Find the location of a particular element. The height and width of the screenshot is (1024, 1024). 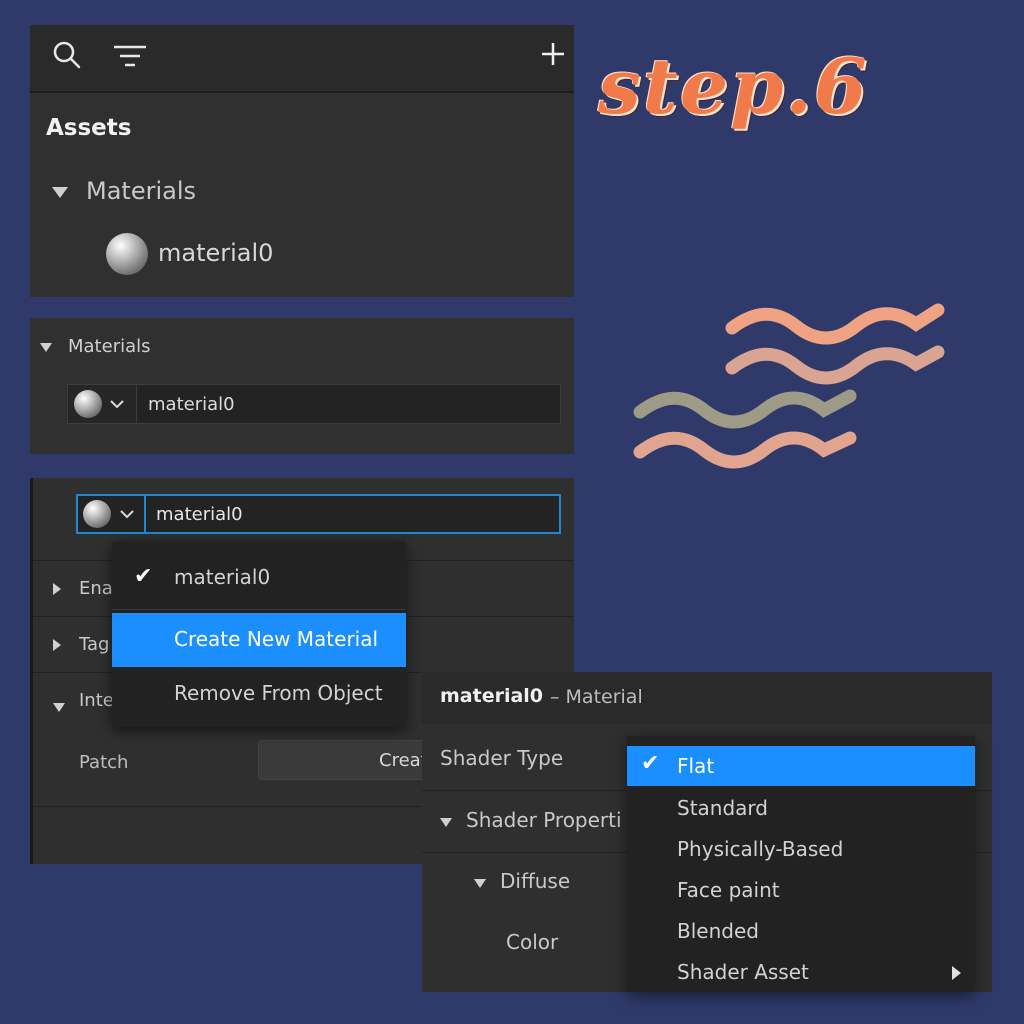

menu-separator is located at coordinates (259, 609).